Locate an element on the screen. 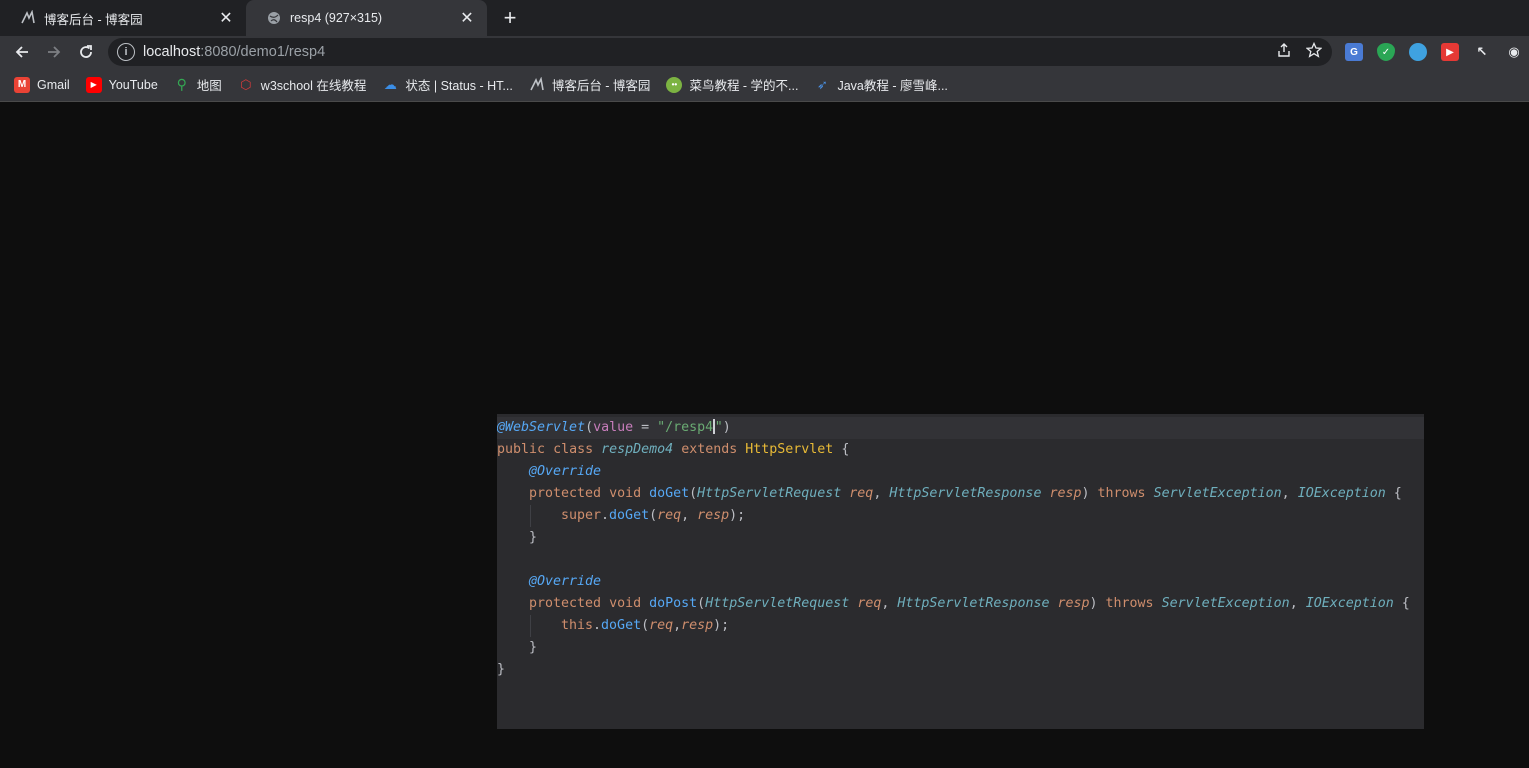 This screenshot has height=768, width=1529. back-icon is located at coordinates (22, 52).